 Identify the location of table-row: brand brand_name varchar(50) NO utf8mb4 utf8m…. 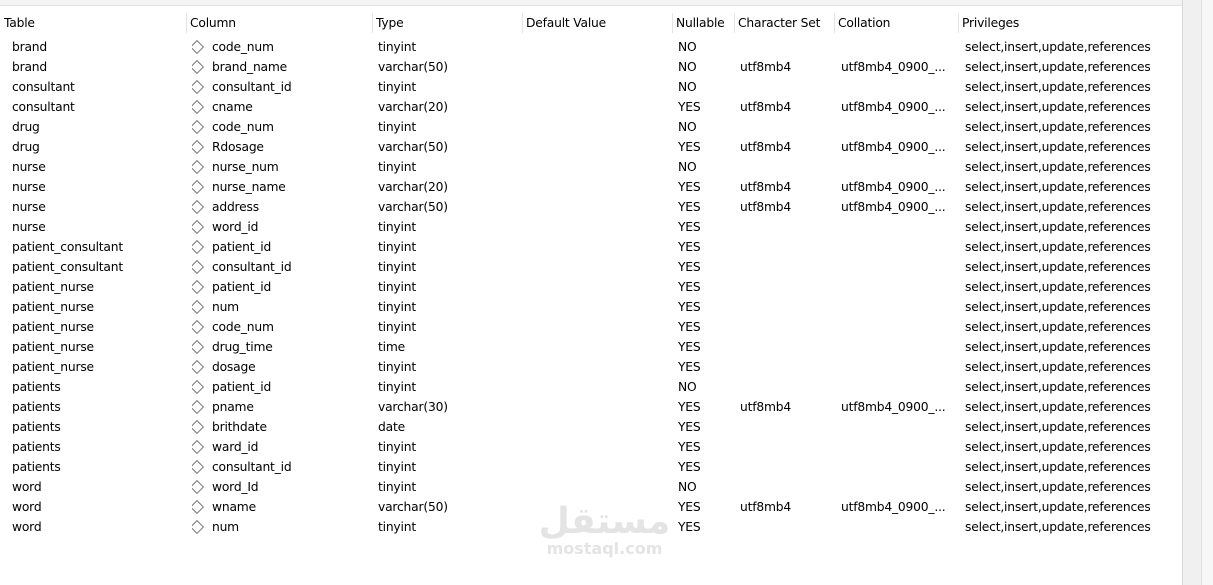
(591, 67).